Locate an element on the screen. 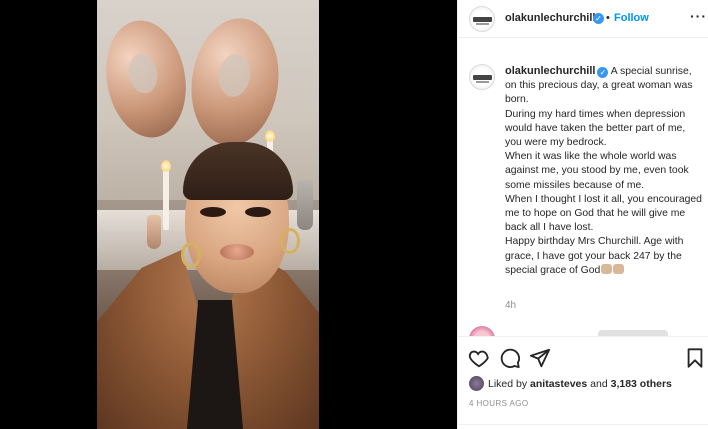 This screenshot has height=429, width=708. vase is located at coordinates (305, 205).